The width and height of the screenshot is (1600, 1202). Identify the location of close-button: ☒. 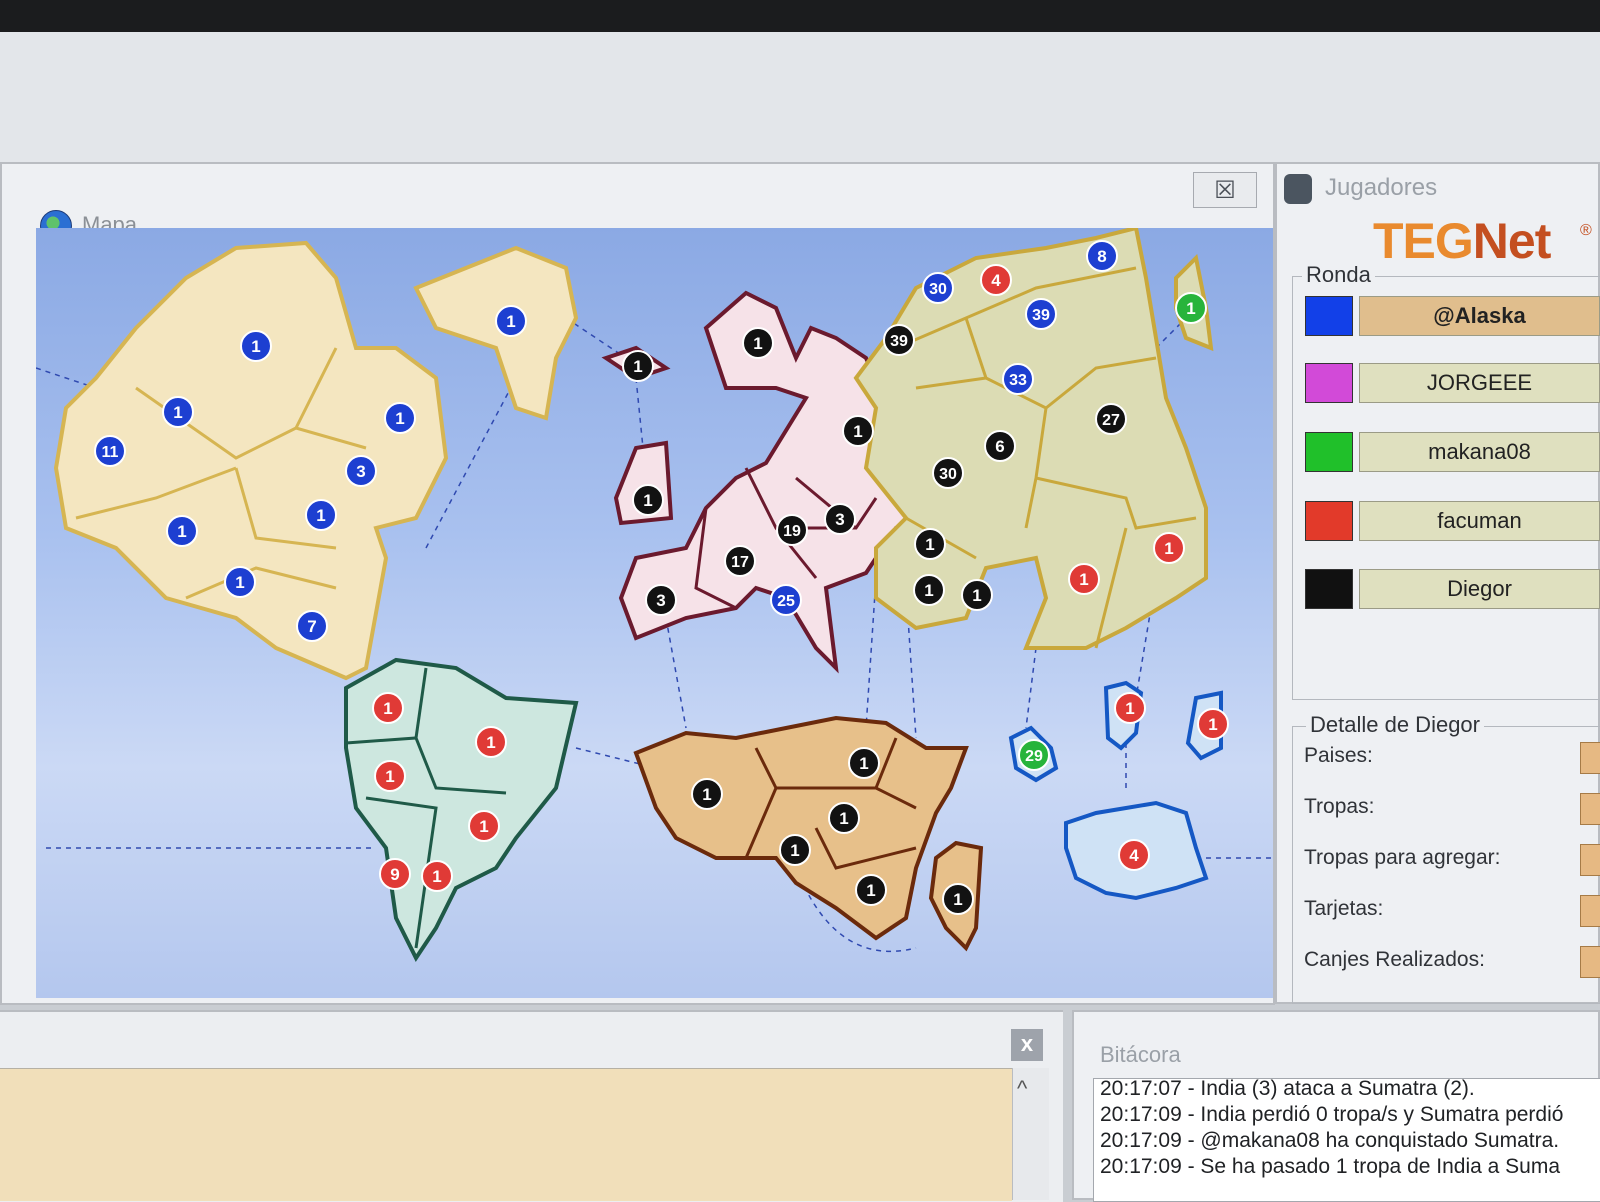
(1225, 190).